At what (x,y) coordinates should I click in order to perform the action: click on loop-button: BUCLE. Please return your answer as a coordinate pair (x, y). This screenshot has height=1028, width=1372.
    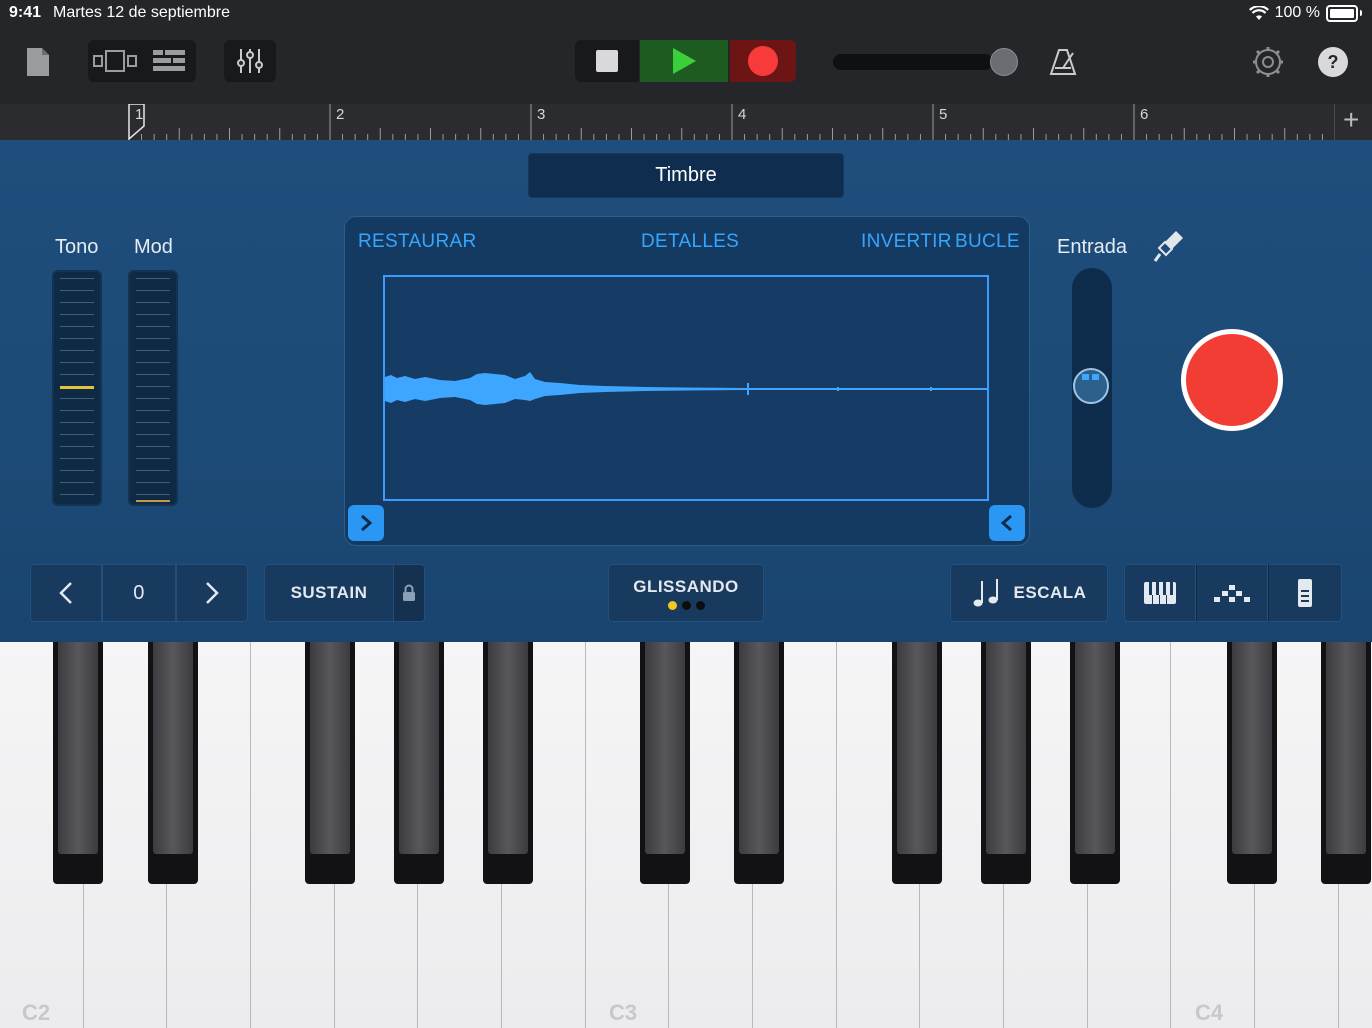
    Looking at the image, I should click on (987, 242).